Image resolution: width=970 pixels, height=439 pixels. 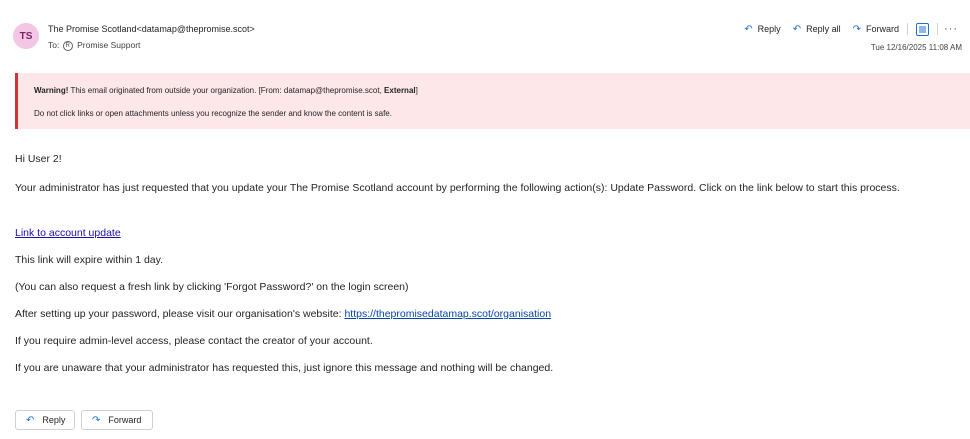 I want to click on greeting: Hi User 2!, so click(x=38, y=159).